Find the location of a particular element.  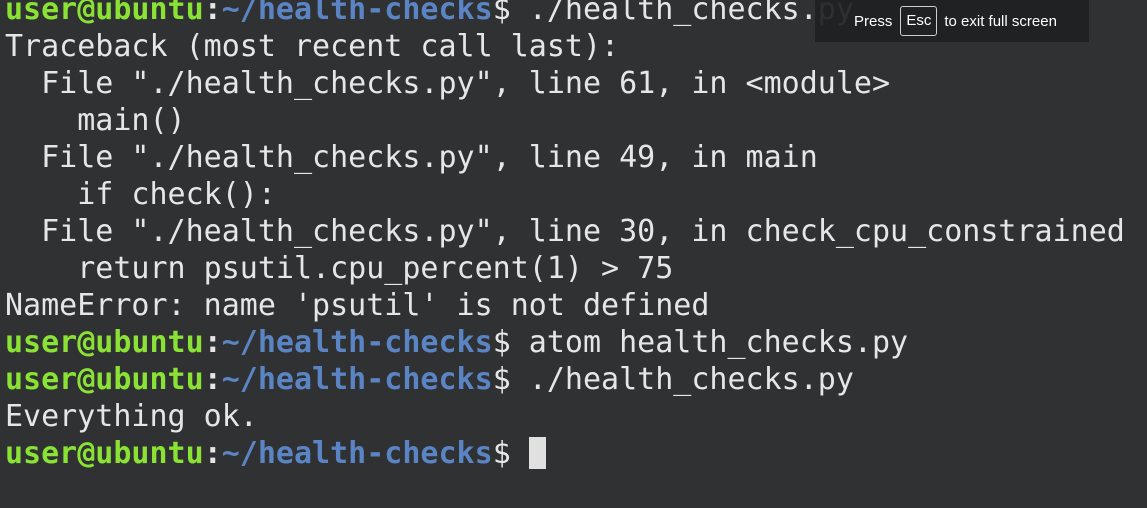

fullscreen-exit-hint: Press Esc to exit full screen is located at coordinates (952, 21).